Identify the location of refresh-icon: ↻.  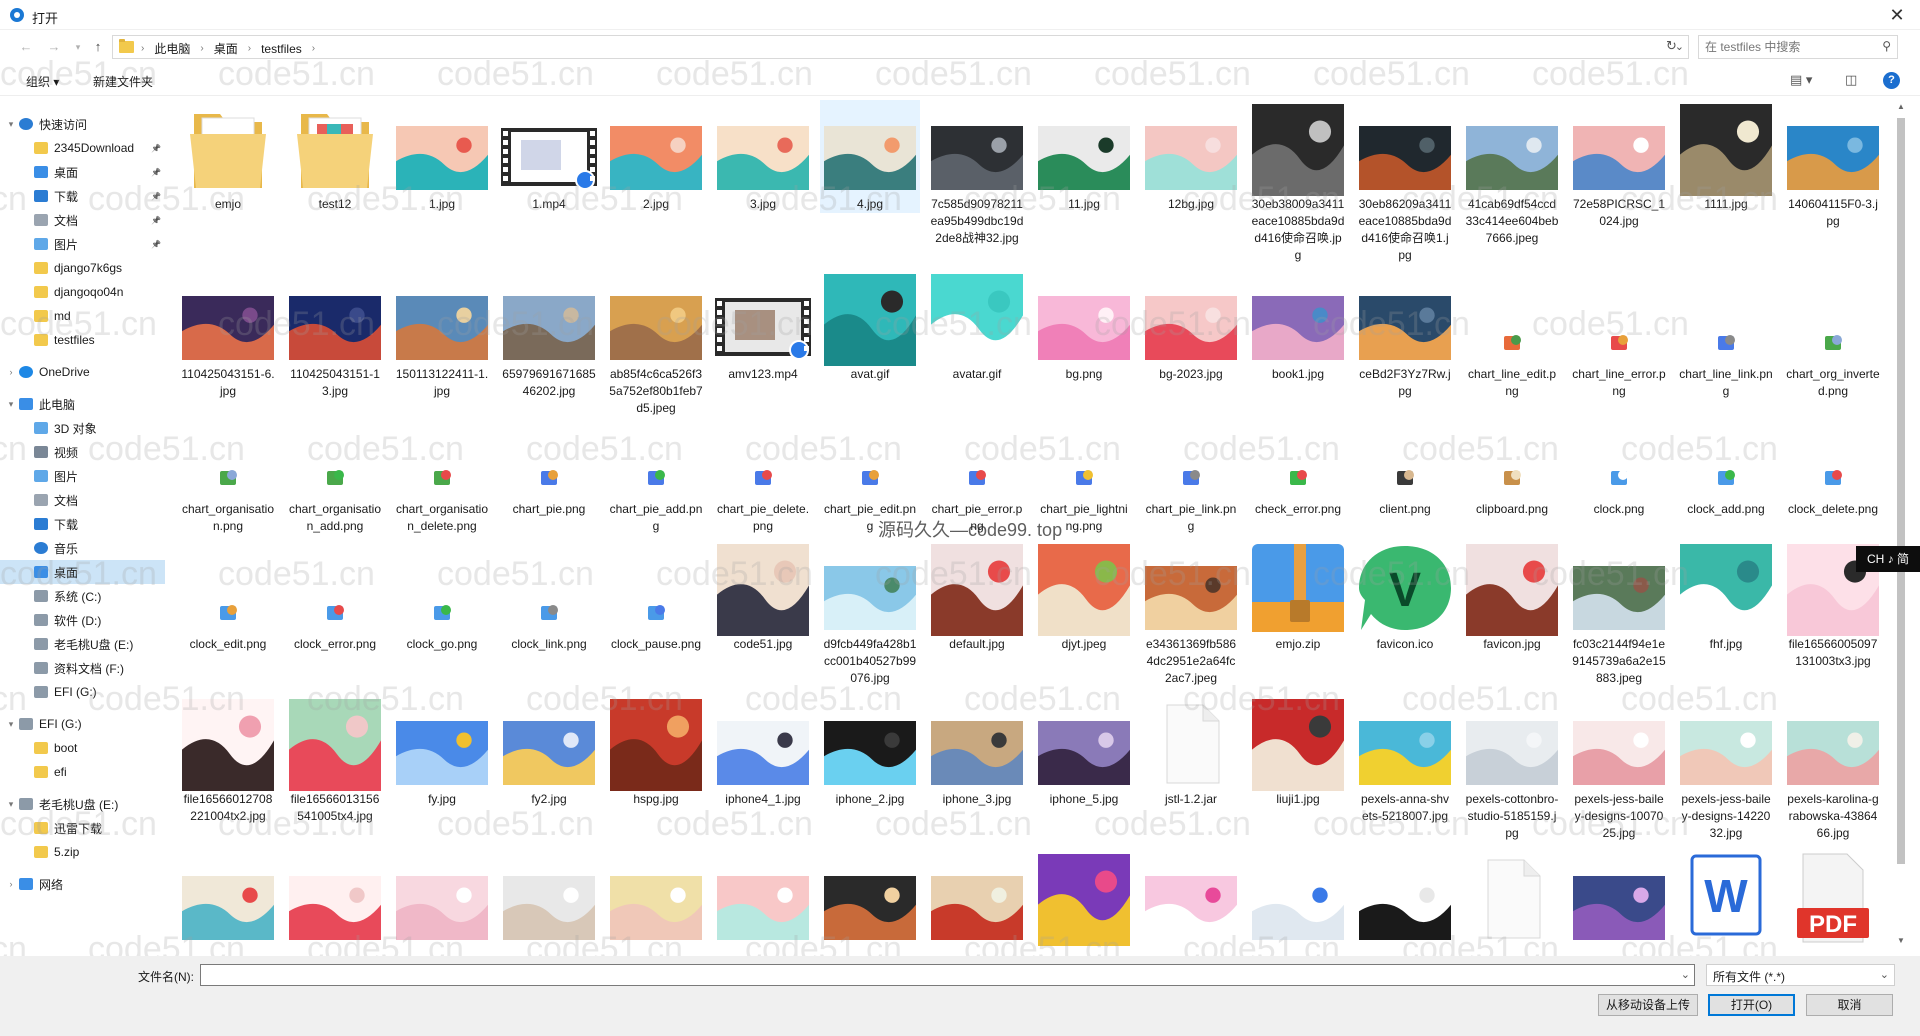
(1671, 46).